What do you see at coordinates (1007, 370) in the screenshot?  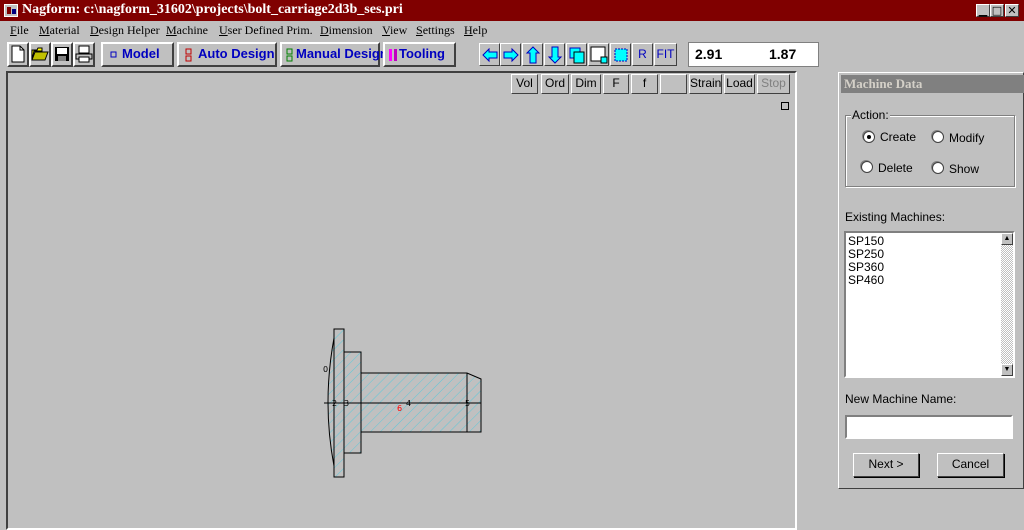 I see `scroll-down-arrow-icon: ▼` at bounding box center [1007, 370].